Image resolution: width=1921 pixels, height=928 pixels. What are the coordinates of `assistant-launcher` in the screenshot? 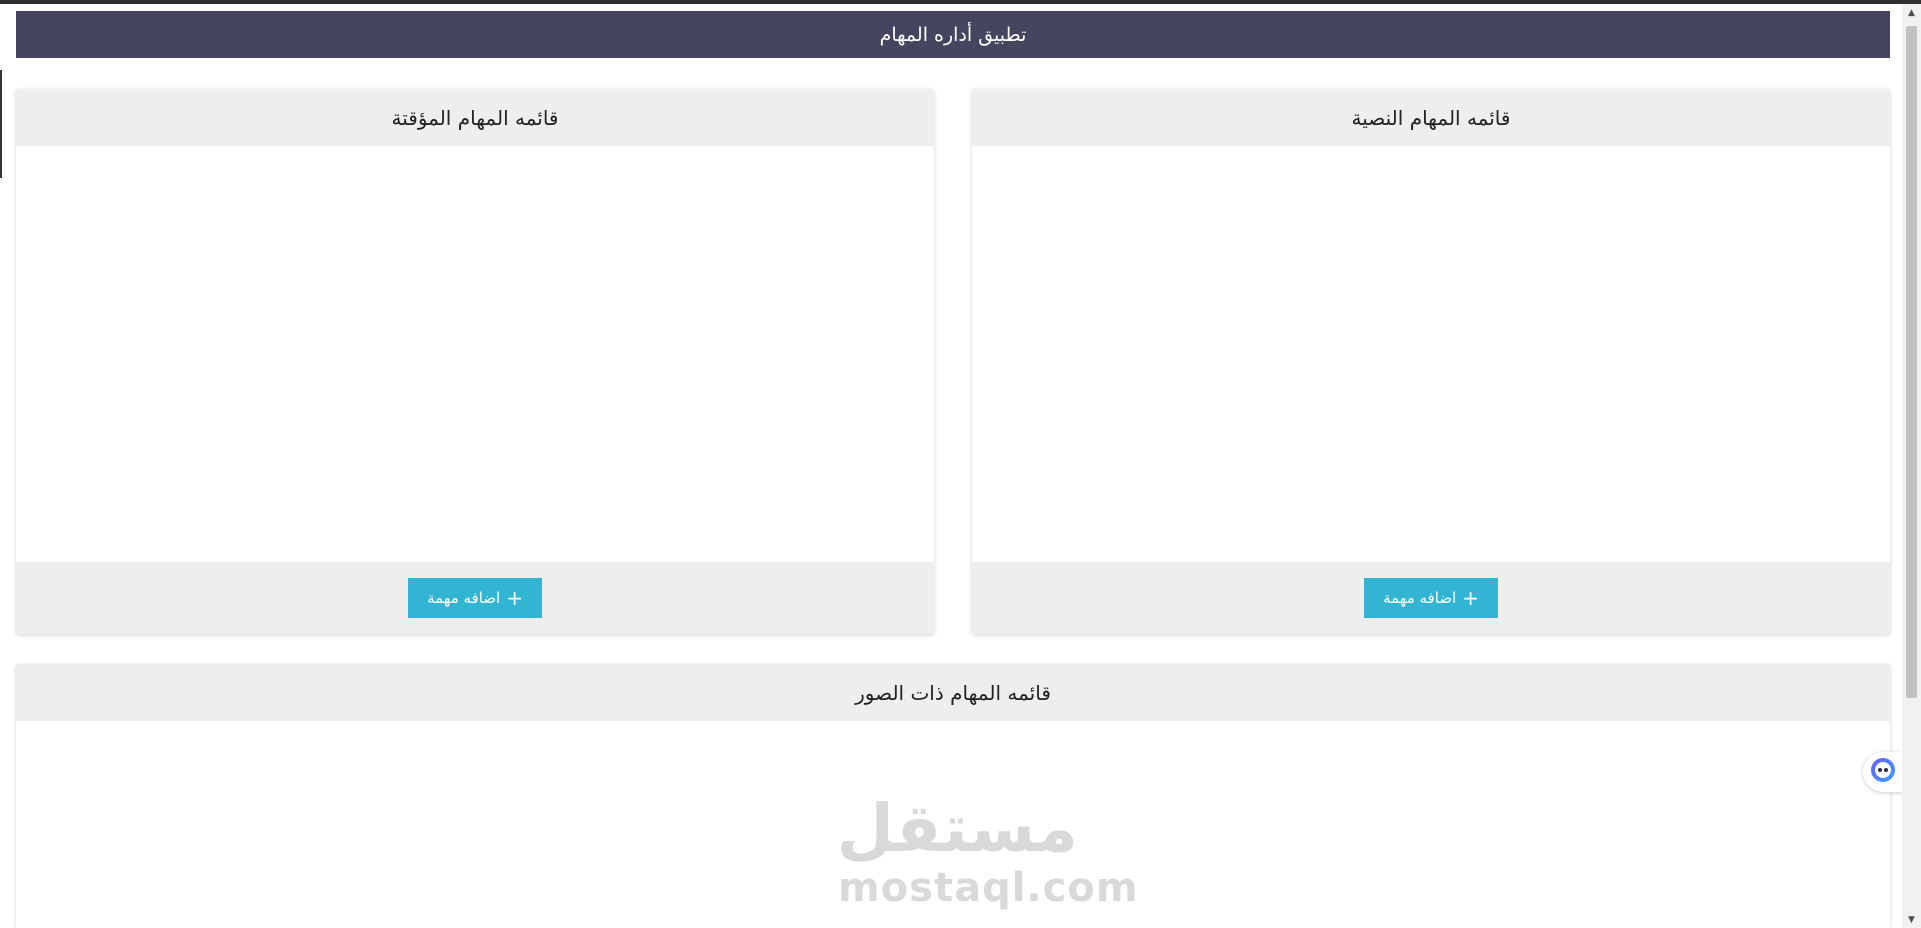 It's located at (1883, 772).